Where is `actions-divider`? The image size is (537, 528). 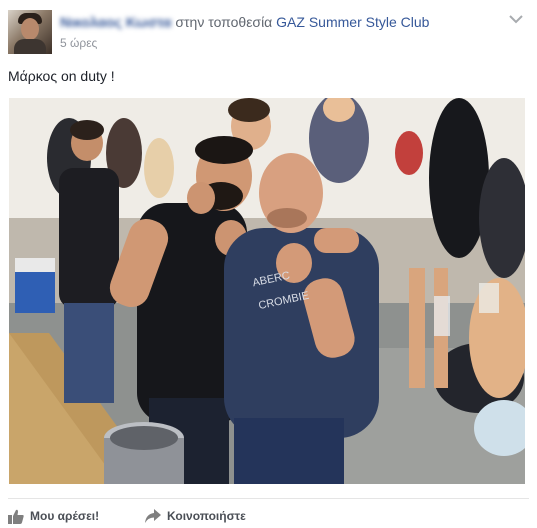
actions-divider is located at coordinates (268, 498).